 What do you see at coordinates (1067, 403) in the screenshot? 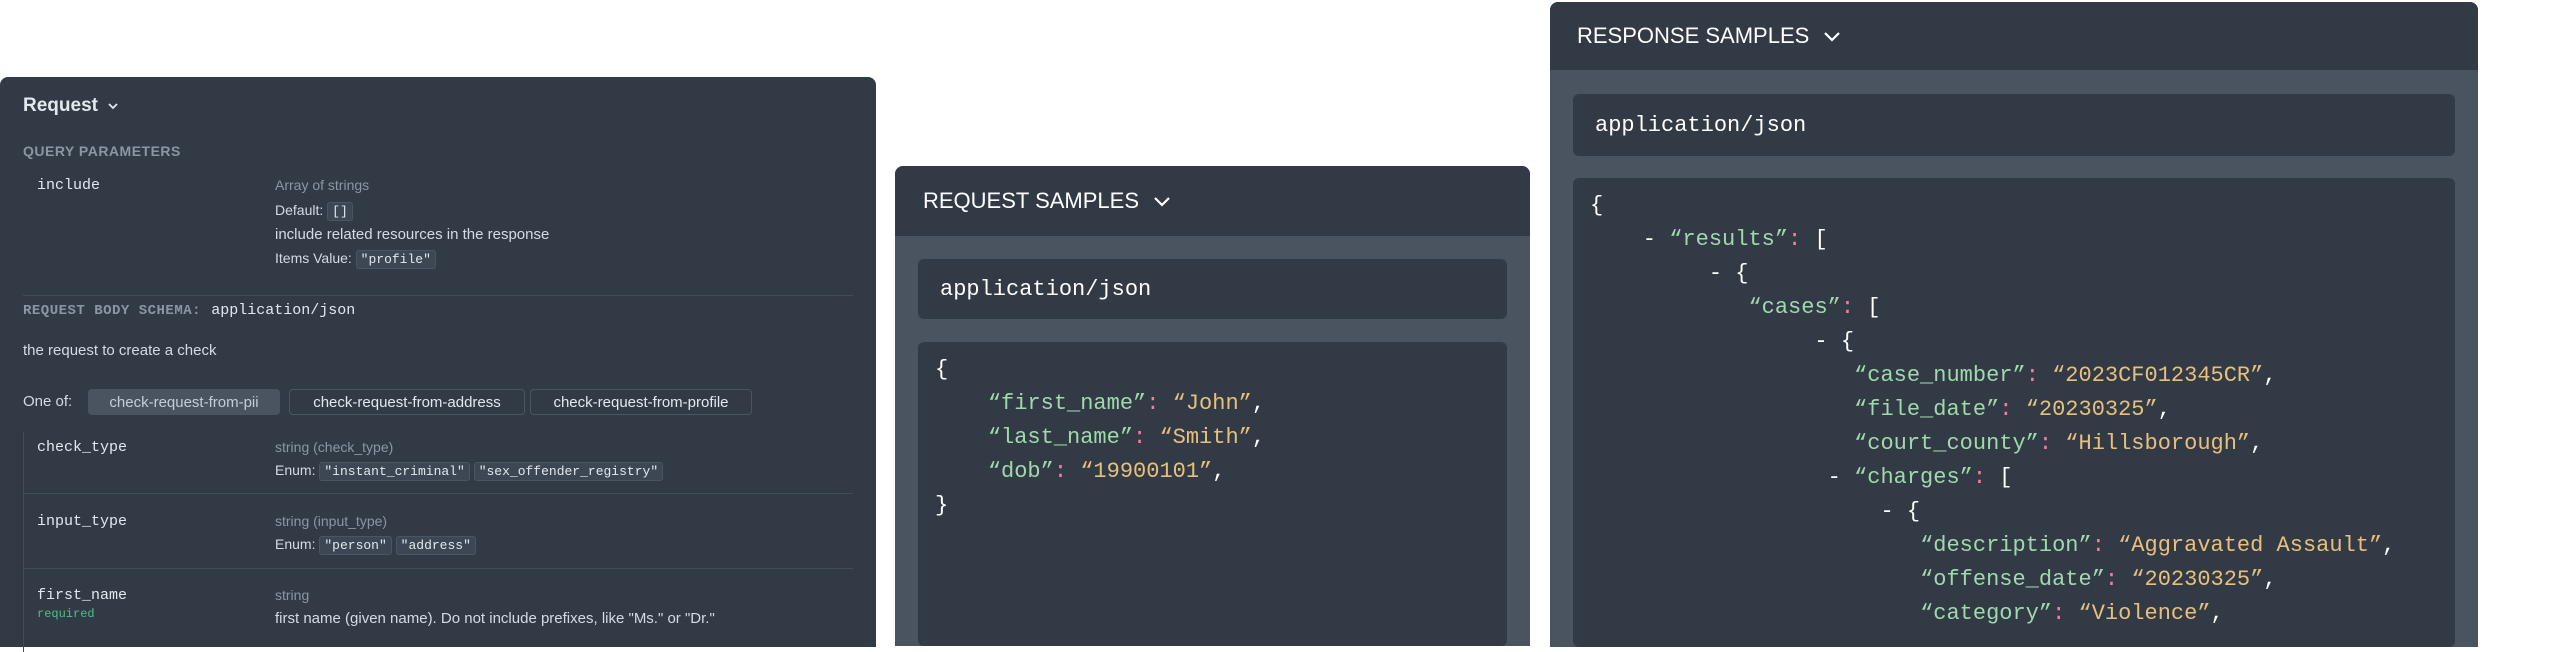
I see `code-token: “first_name”` at bounding box center [1067, 403].